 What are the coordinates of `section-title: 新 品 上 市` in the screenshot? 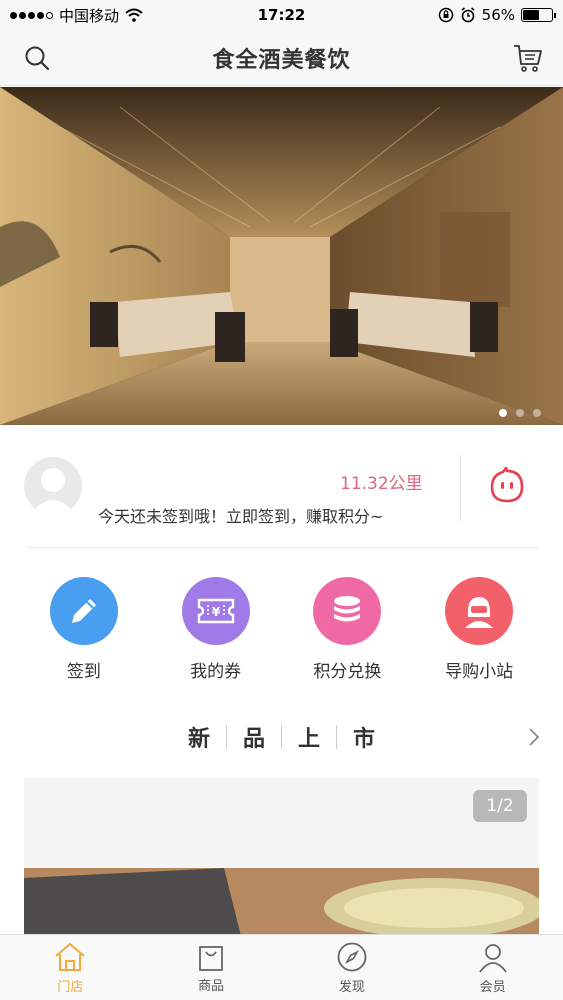 It's located at (281, 737).